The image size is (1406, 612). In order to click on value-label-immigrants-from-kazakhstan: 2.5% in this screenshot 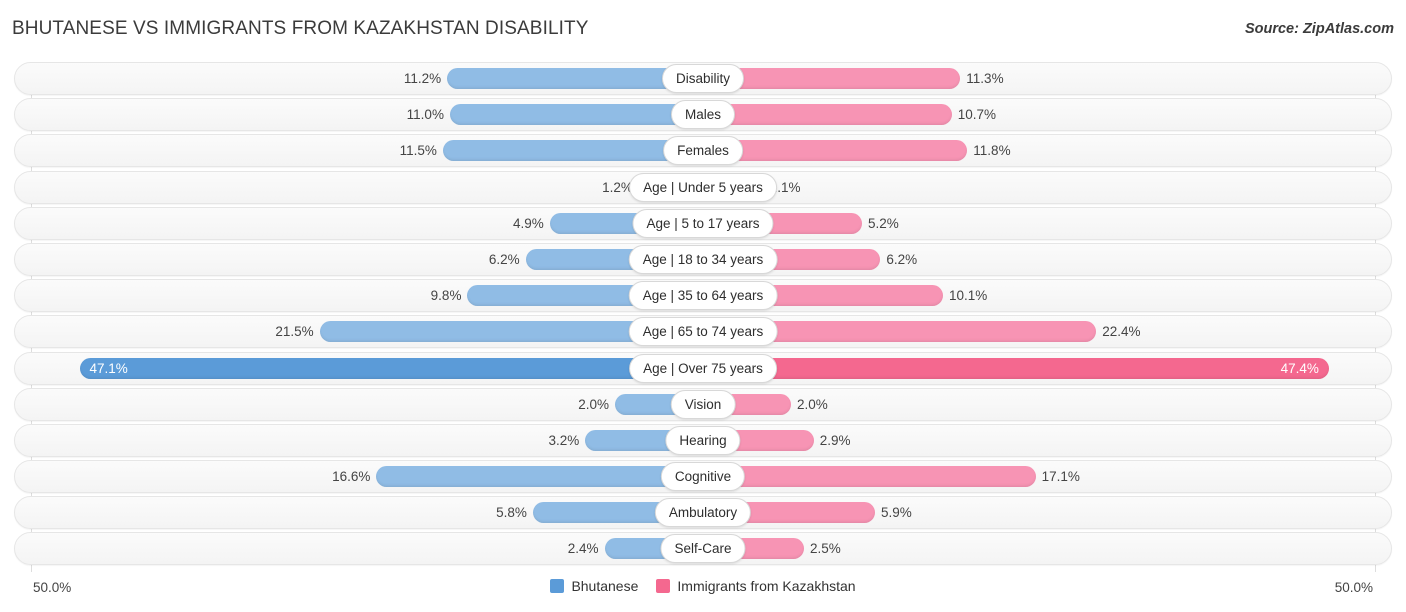, I will do `click(825, 549)`.